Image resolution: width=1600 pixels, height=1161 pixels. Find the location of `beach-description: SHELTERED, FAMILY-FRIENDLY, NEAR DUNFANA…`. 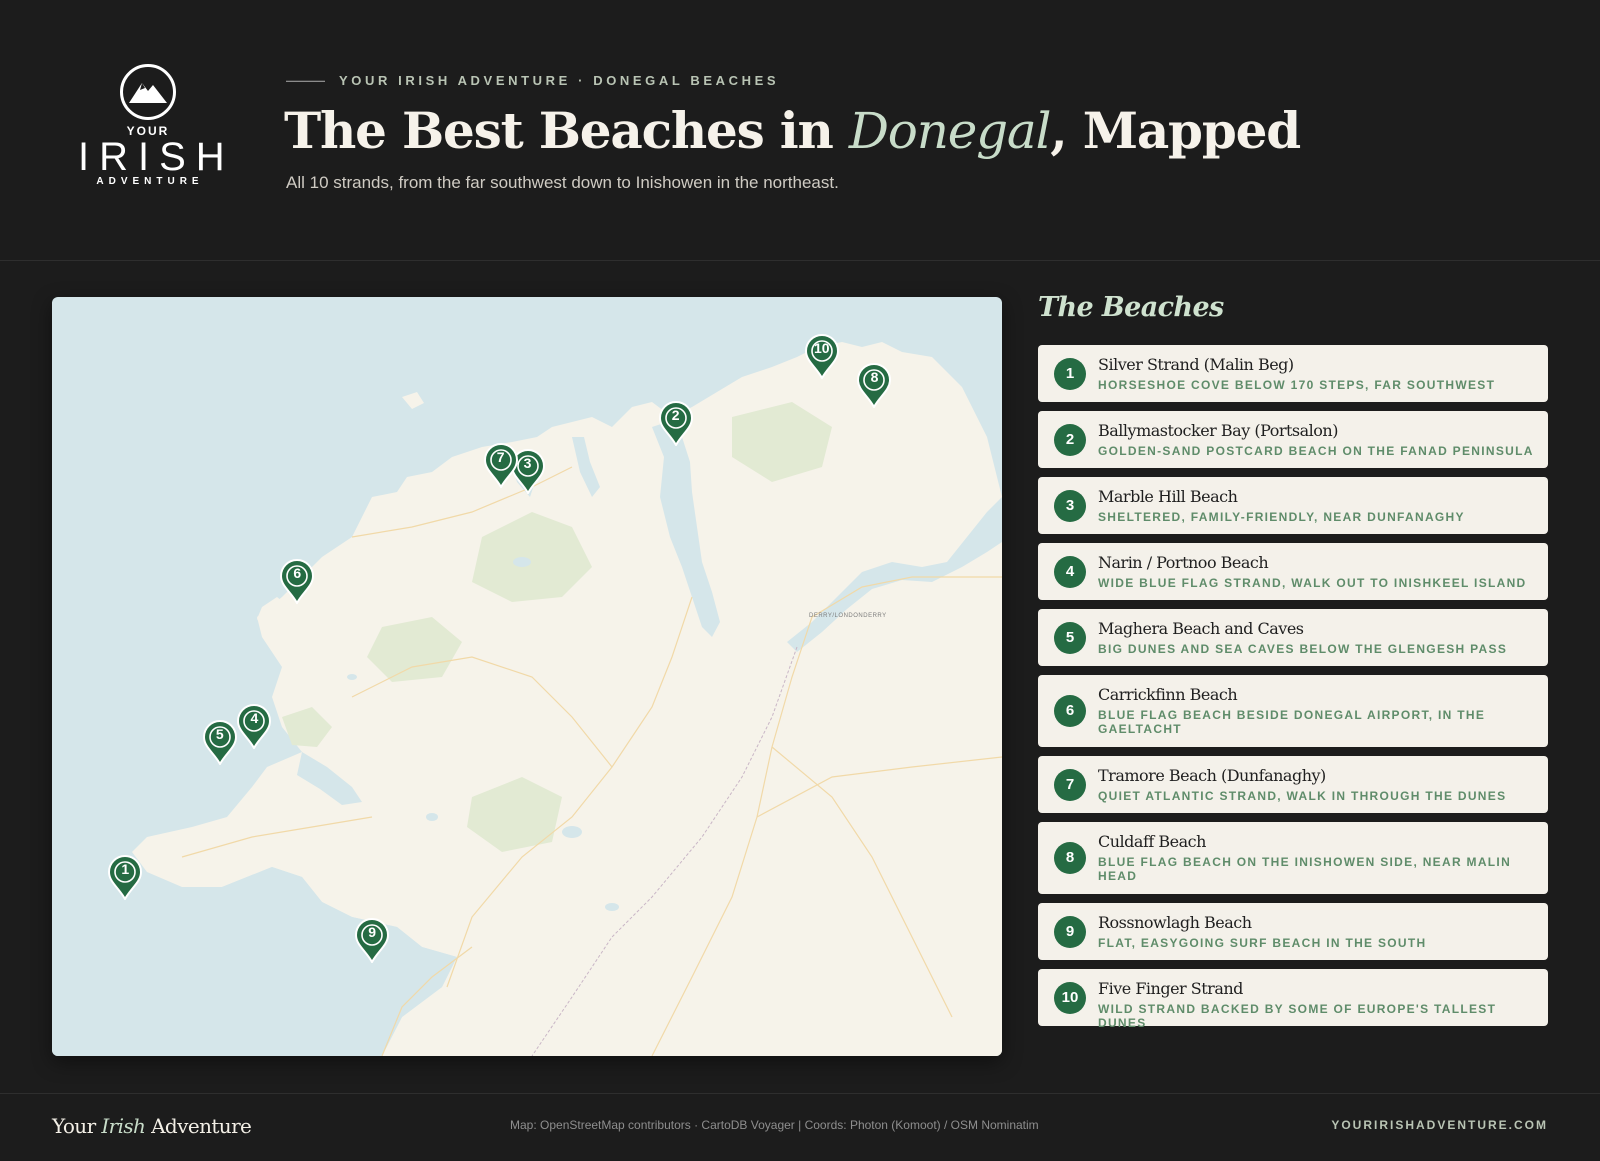

beach-description: SHELTERED, FAMILY-FRIENDLY, NEAR DUNFANA… is located at coordinates (1281, 517).